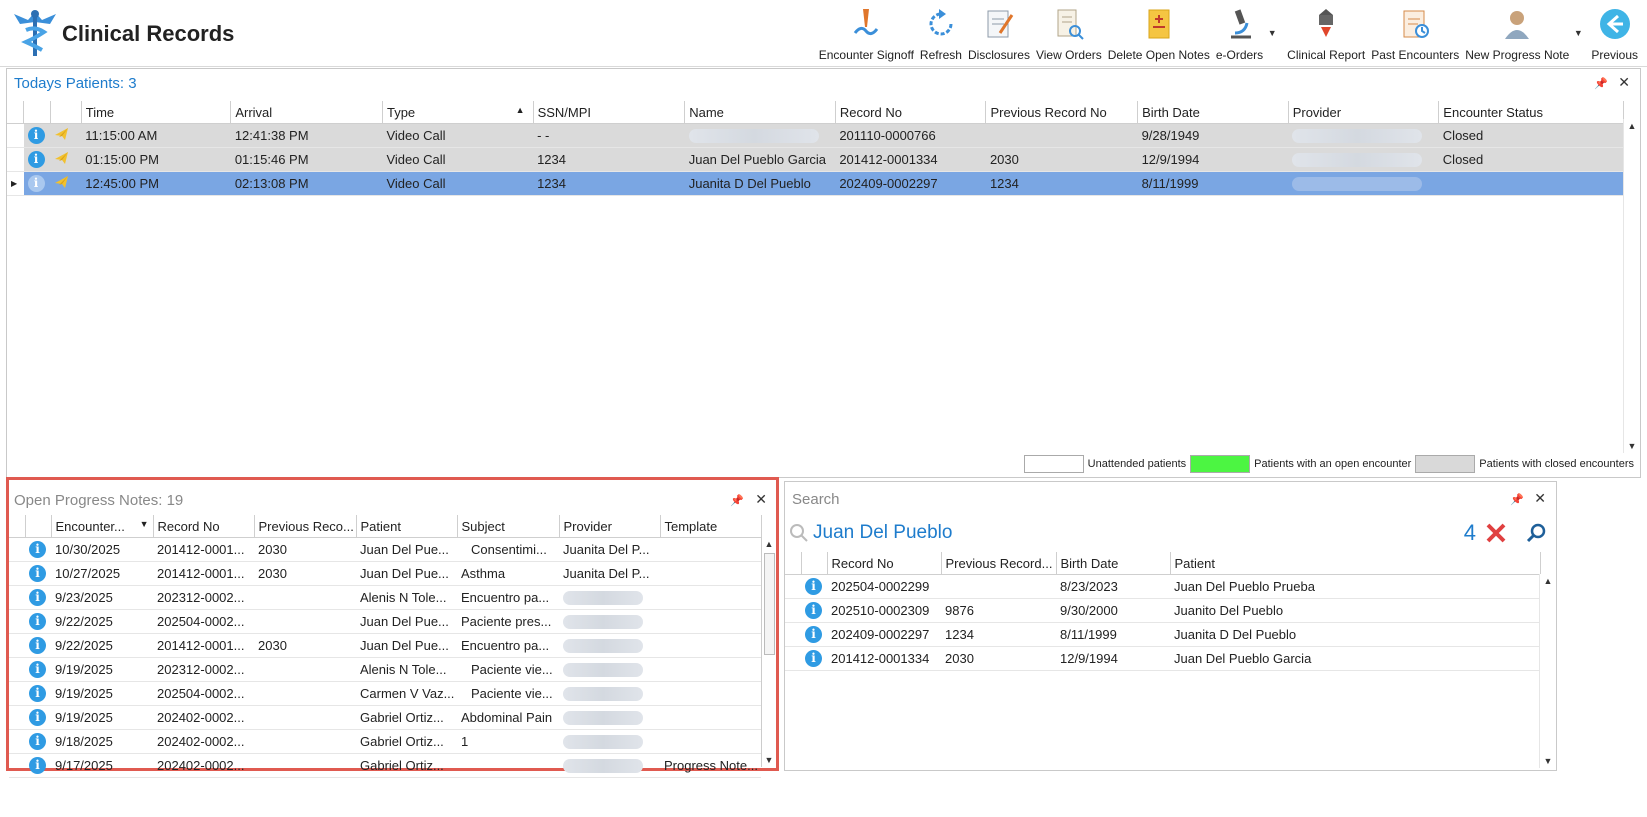  What do you see at coordinates (769, 604) in the screenshot?
I see `scroll-thumb` at bounding box center [769, 604].